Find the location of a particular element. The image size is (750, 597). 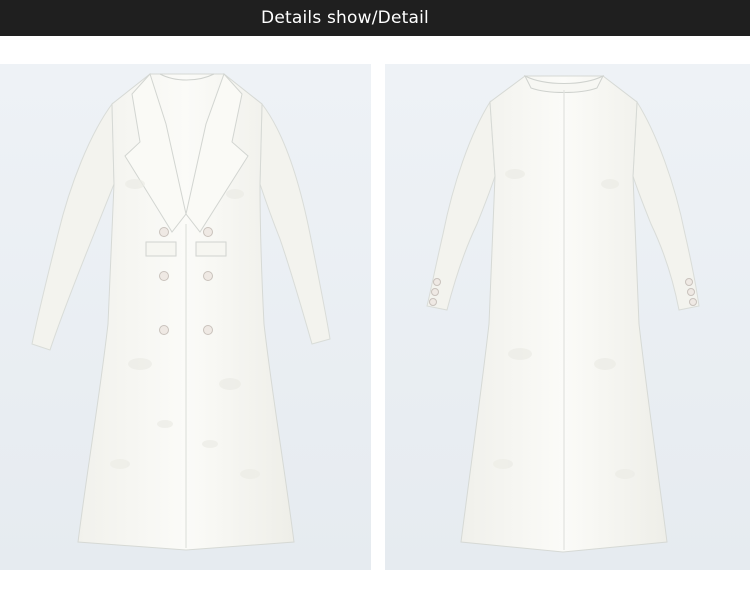

header-title: Details show/Detail is located at coordinates (345, 18).